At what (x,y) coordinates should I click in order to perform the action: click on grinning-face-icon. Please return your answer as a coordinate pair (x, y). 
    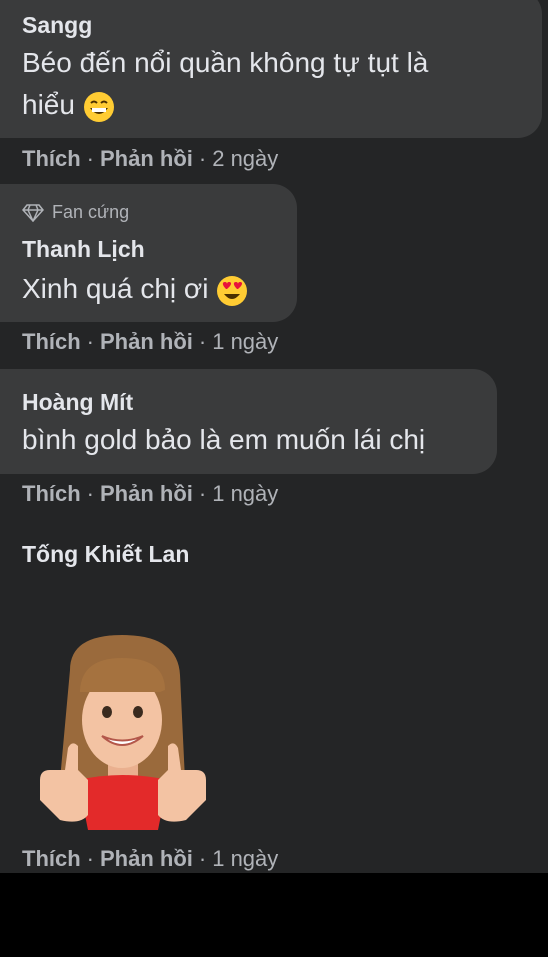
    Looking at the image, I should click on (98, 106).